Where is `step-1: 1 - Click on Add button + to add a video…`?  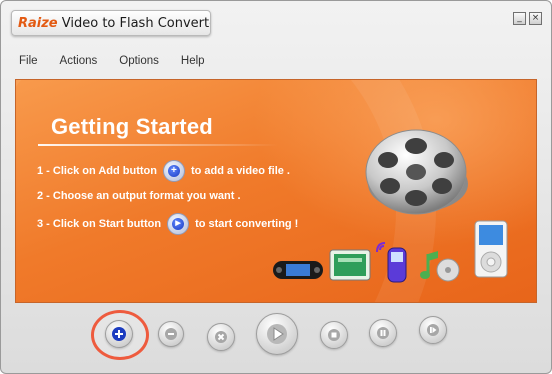 step-1: 1 - Click on Add button + to add a video… is located at coordinates (163, 171).